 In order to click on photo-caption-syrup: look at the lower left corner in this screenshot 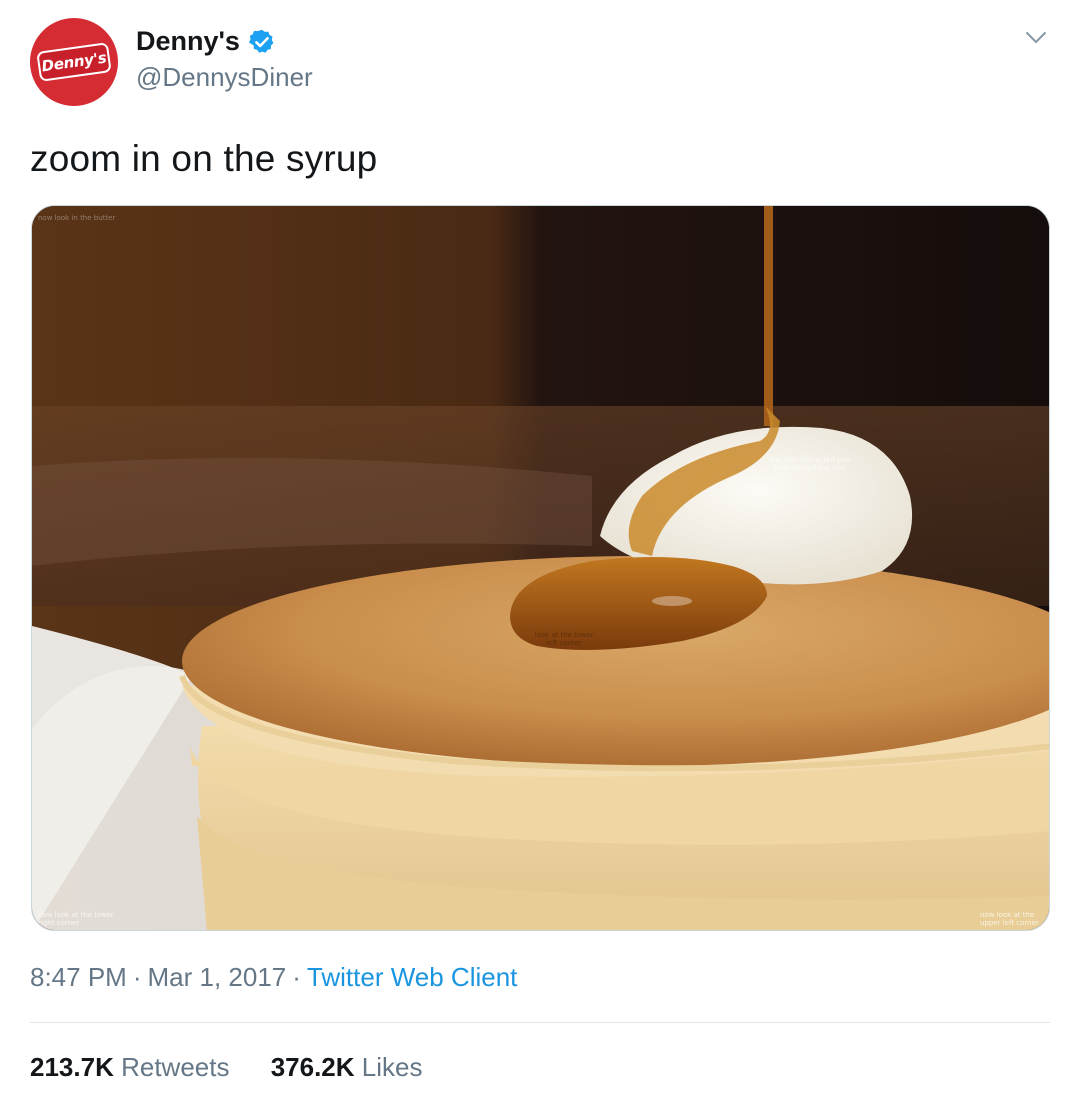, I will do `click(564, 639)`.